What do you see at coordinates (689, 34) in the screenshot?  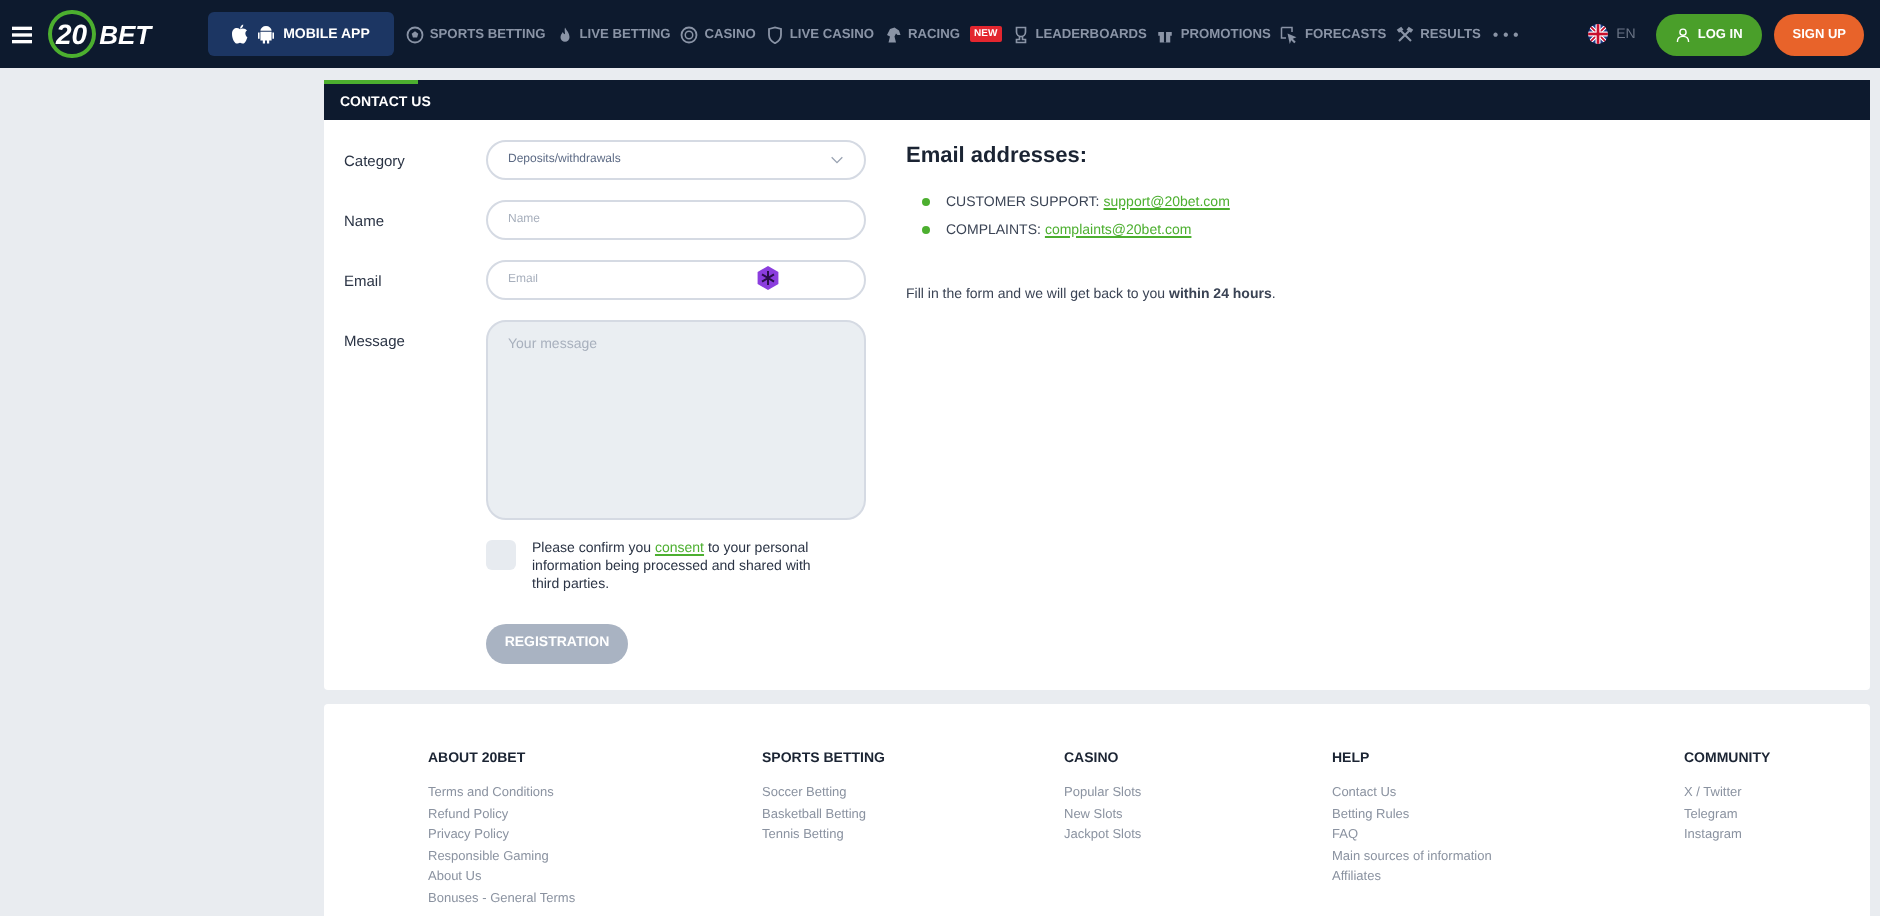 I see `chip-icon` at bounding box center [689, 34].